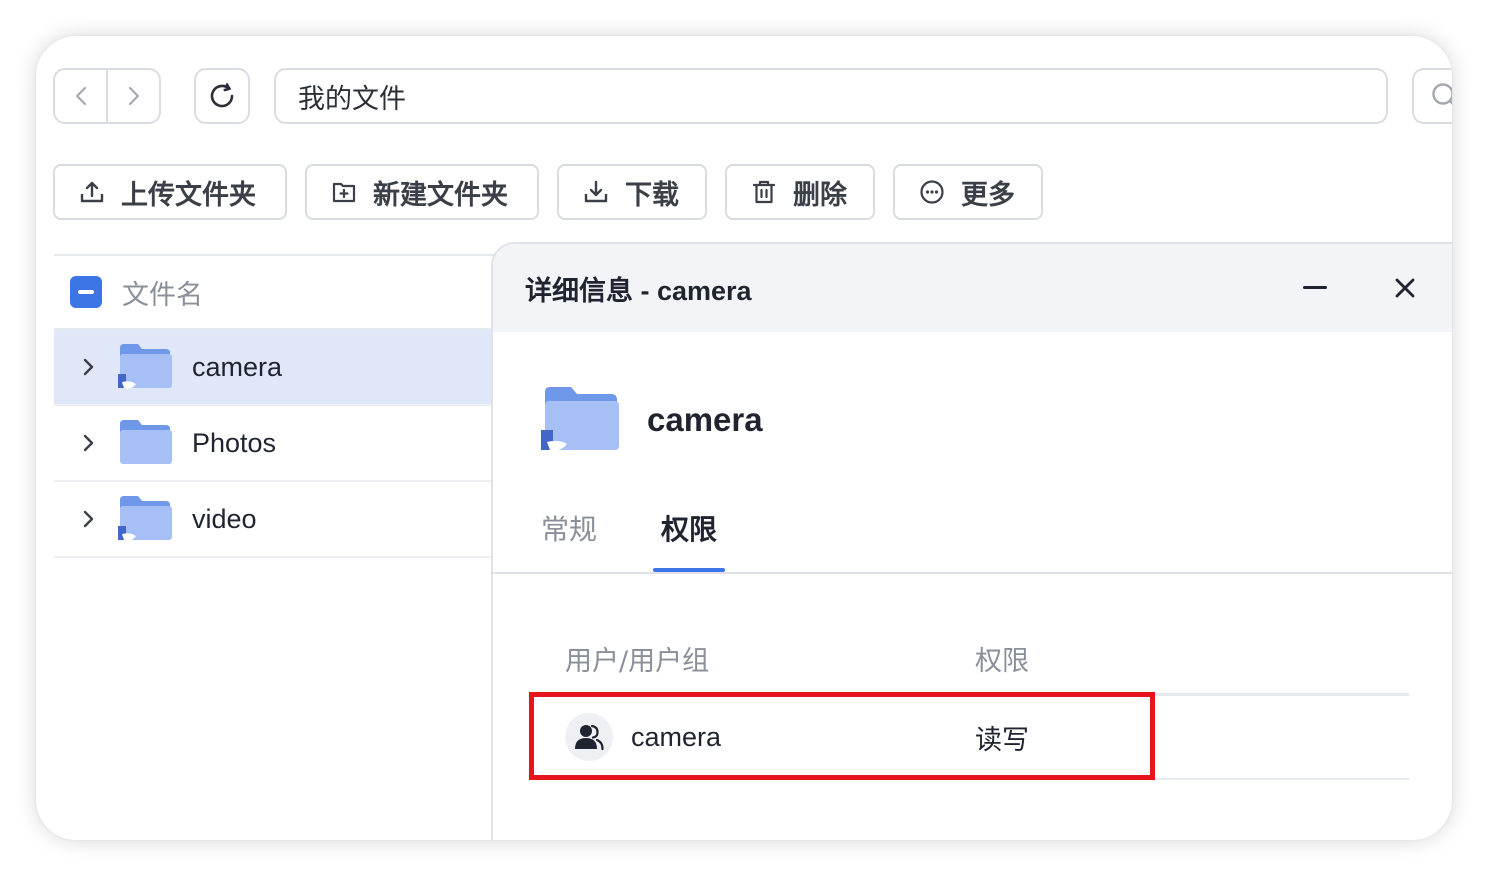  I want to click on search-button, so click(1432, 96).